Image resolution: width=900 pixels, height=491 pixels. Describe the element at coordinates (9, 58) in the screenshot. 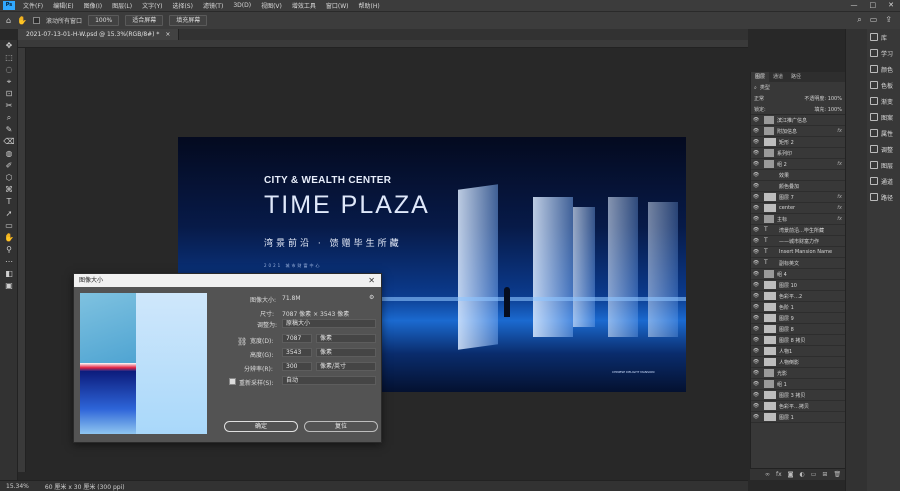

I see `tool-1-icon: ⬚` at that location.